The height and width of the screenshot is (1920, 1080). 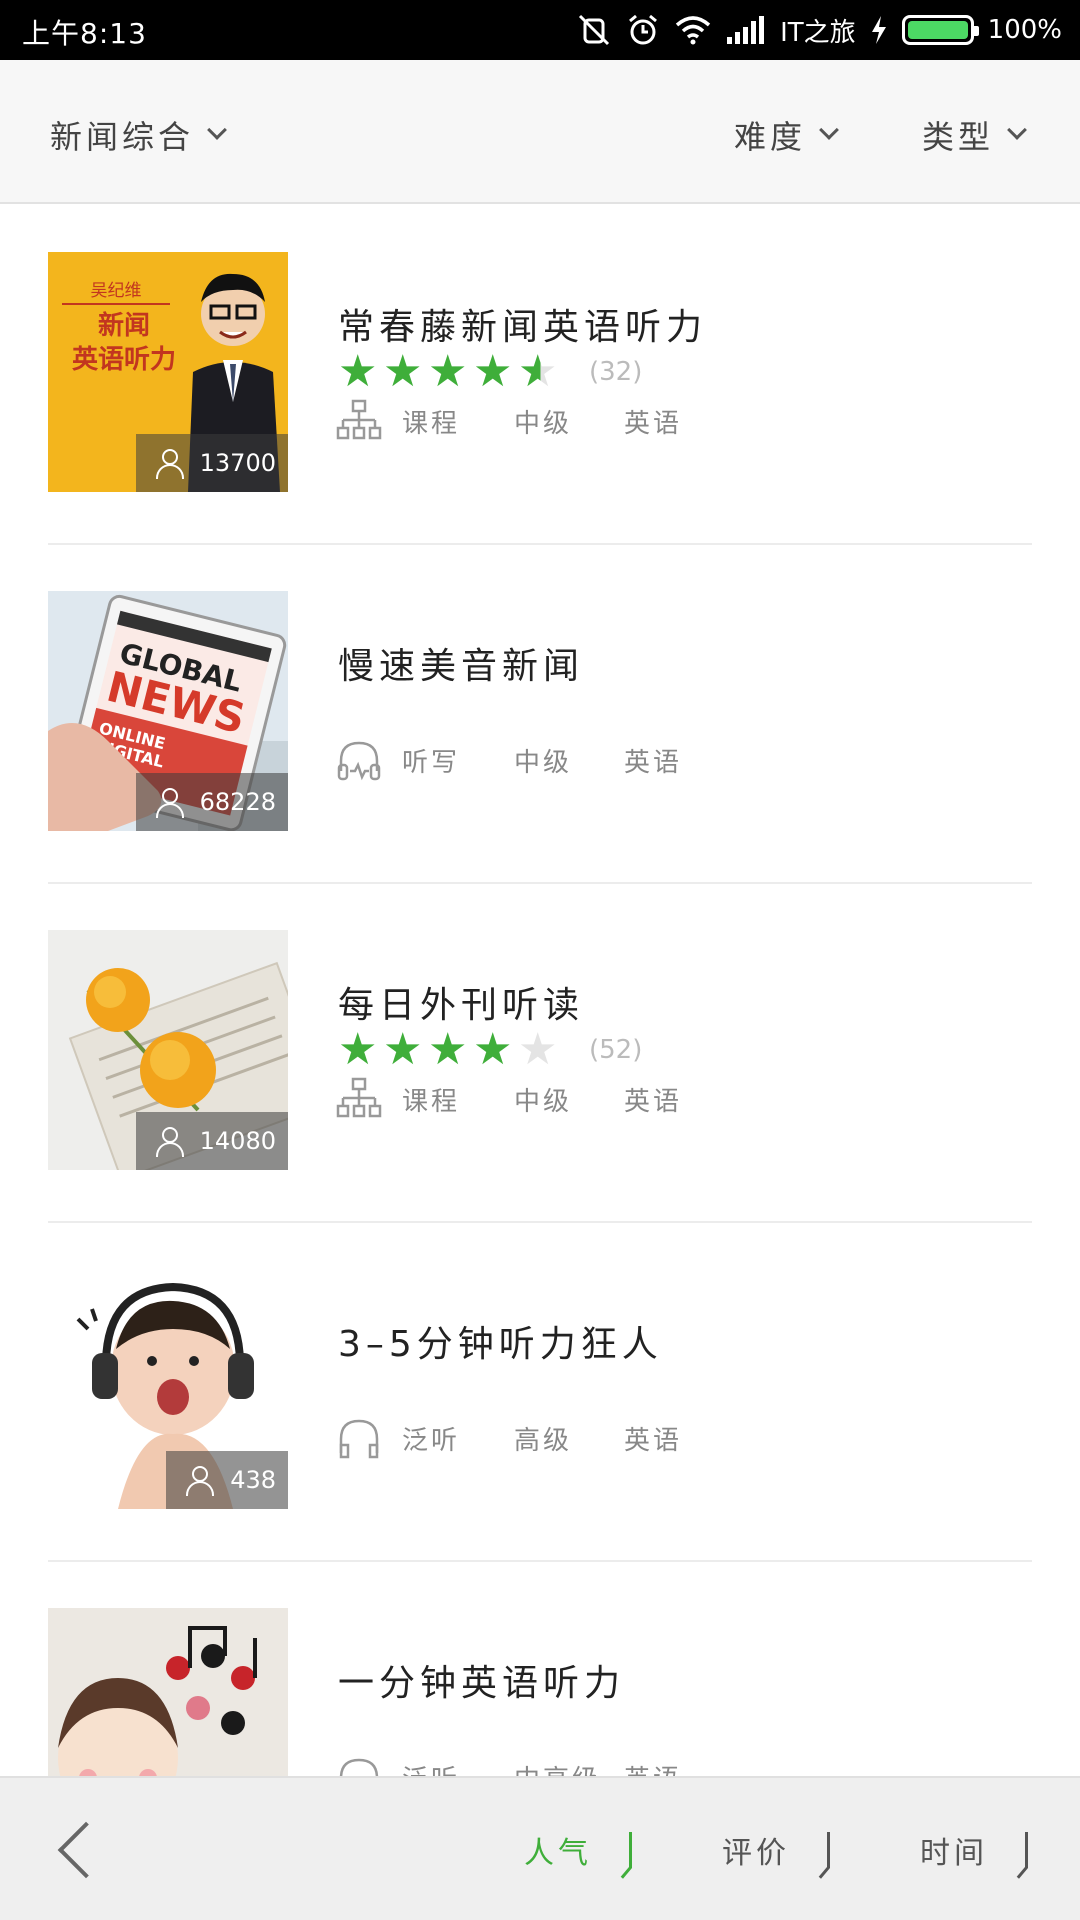 What do you see at coordinates (124, 360) in the screenshot?
I see `svg-text: 英语听力` at bounding box center [124, 360].